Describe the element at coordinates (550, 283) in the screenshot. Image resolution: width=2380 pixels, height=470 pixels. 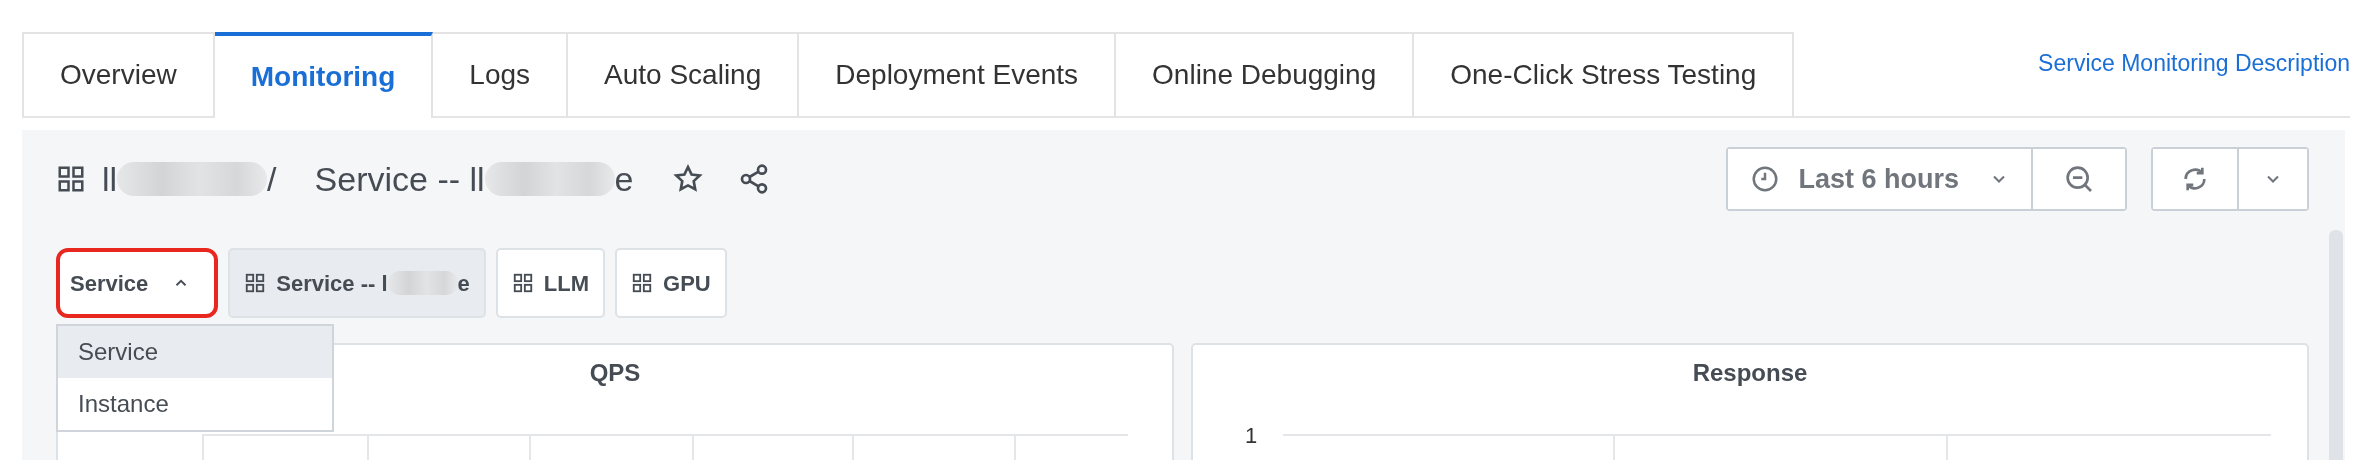
I see `dashboard-button: LLM` at that location.